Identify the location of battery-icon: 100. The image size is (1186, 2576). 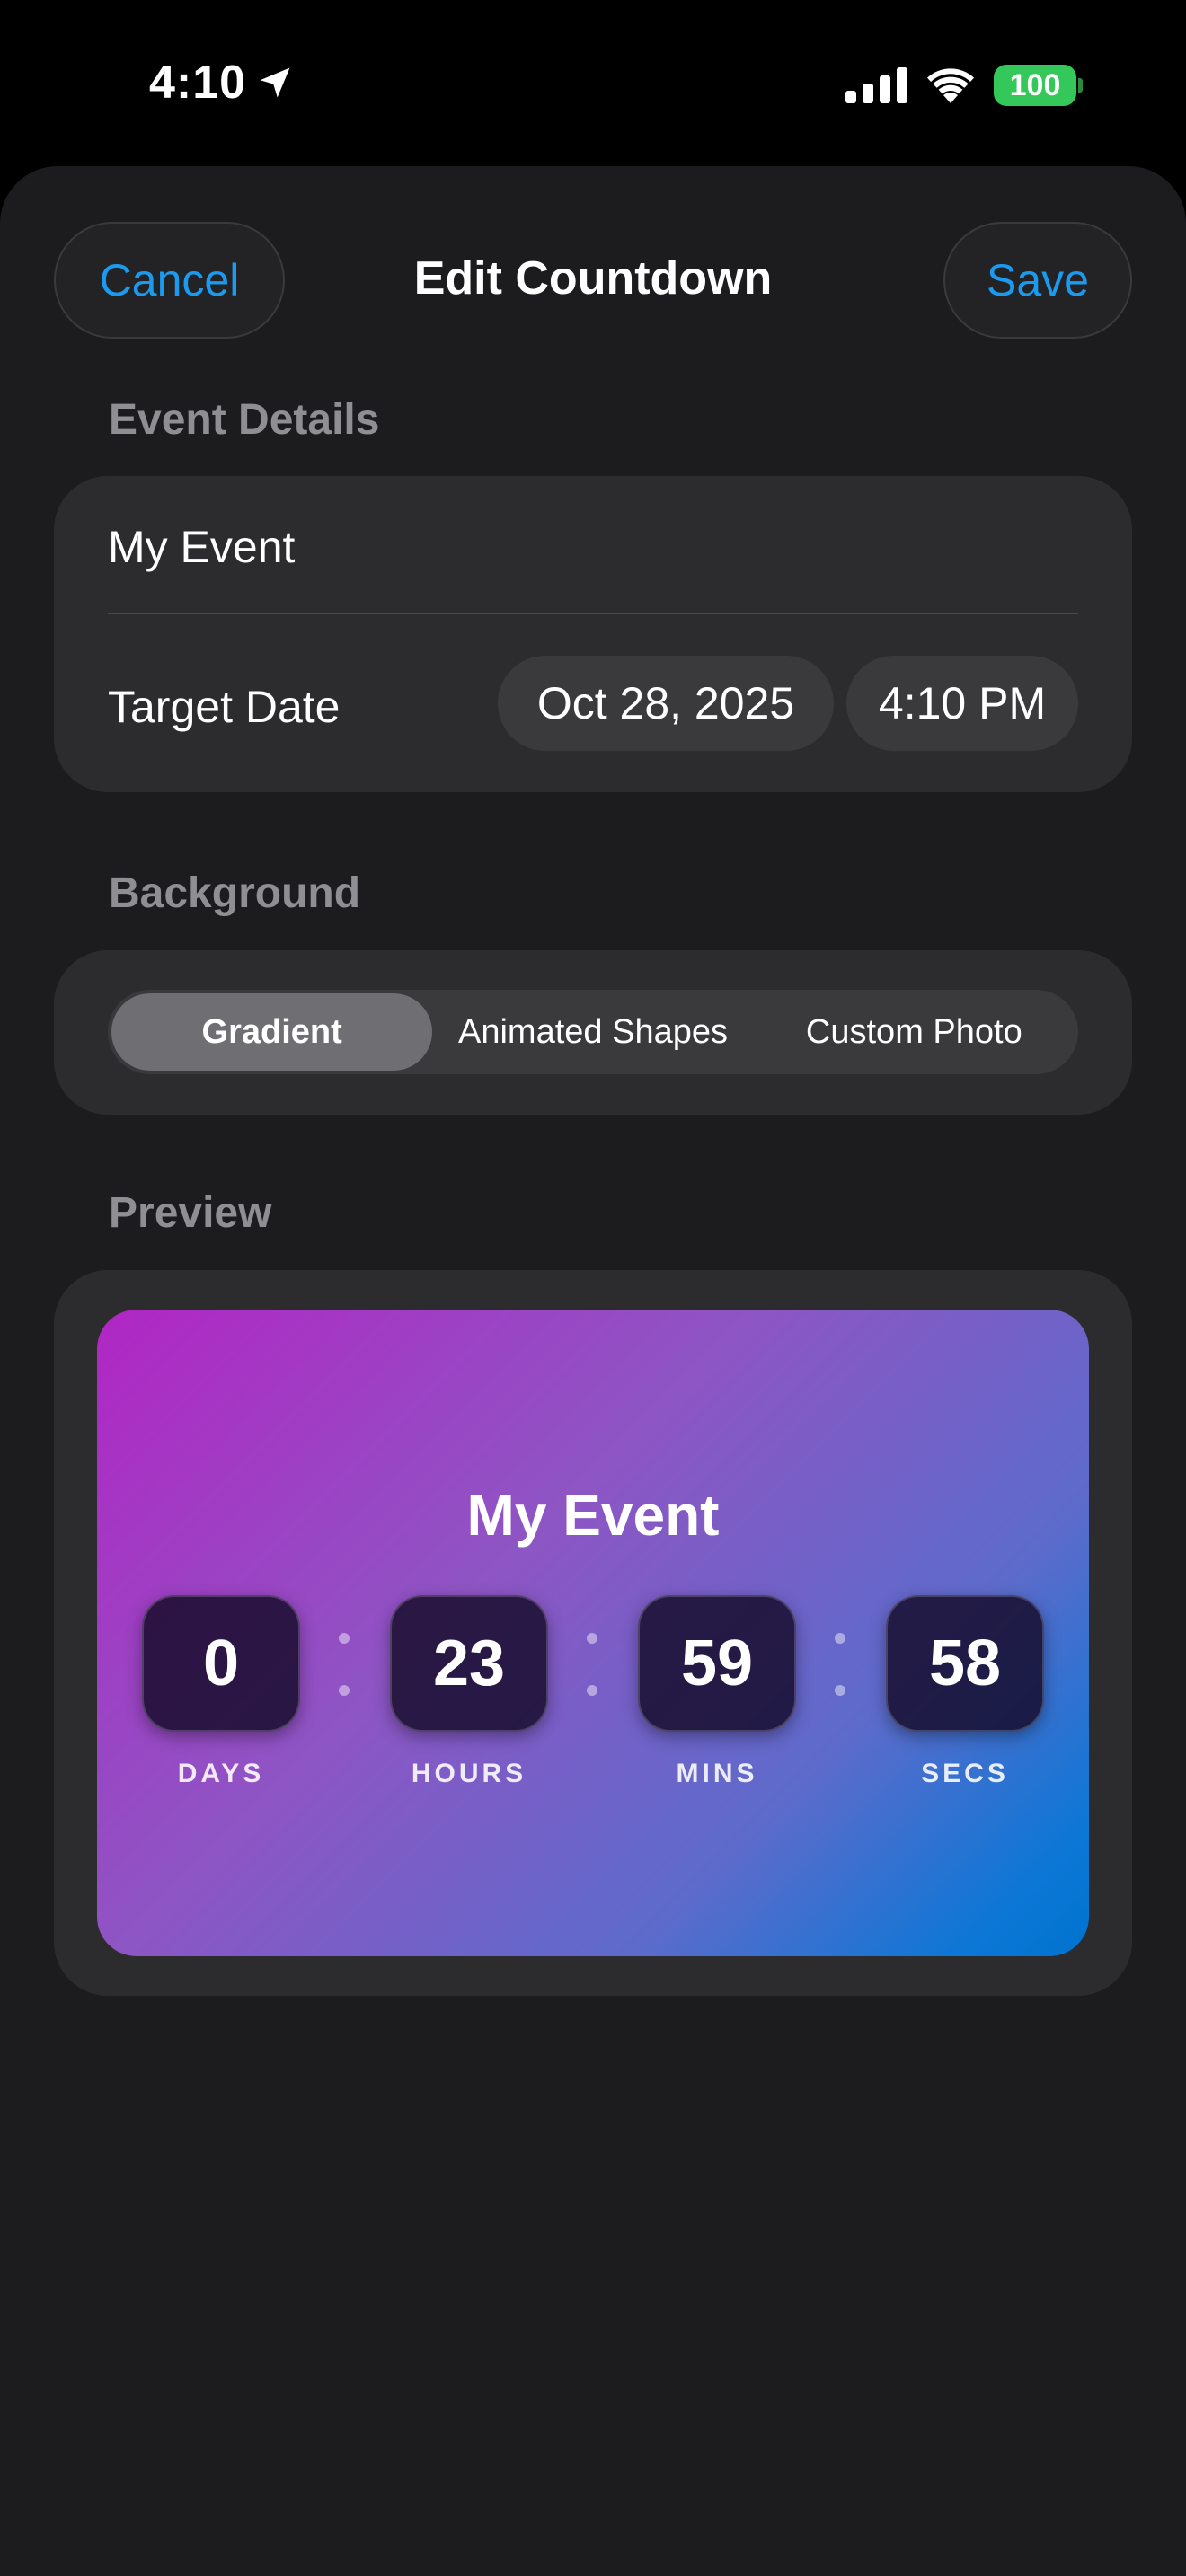
(1038, 85).